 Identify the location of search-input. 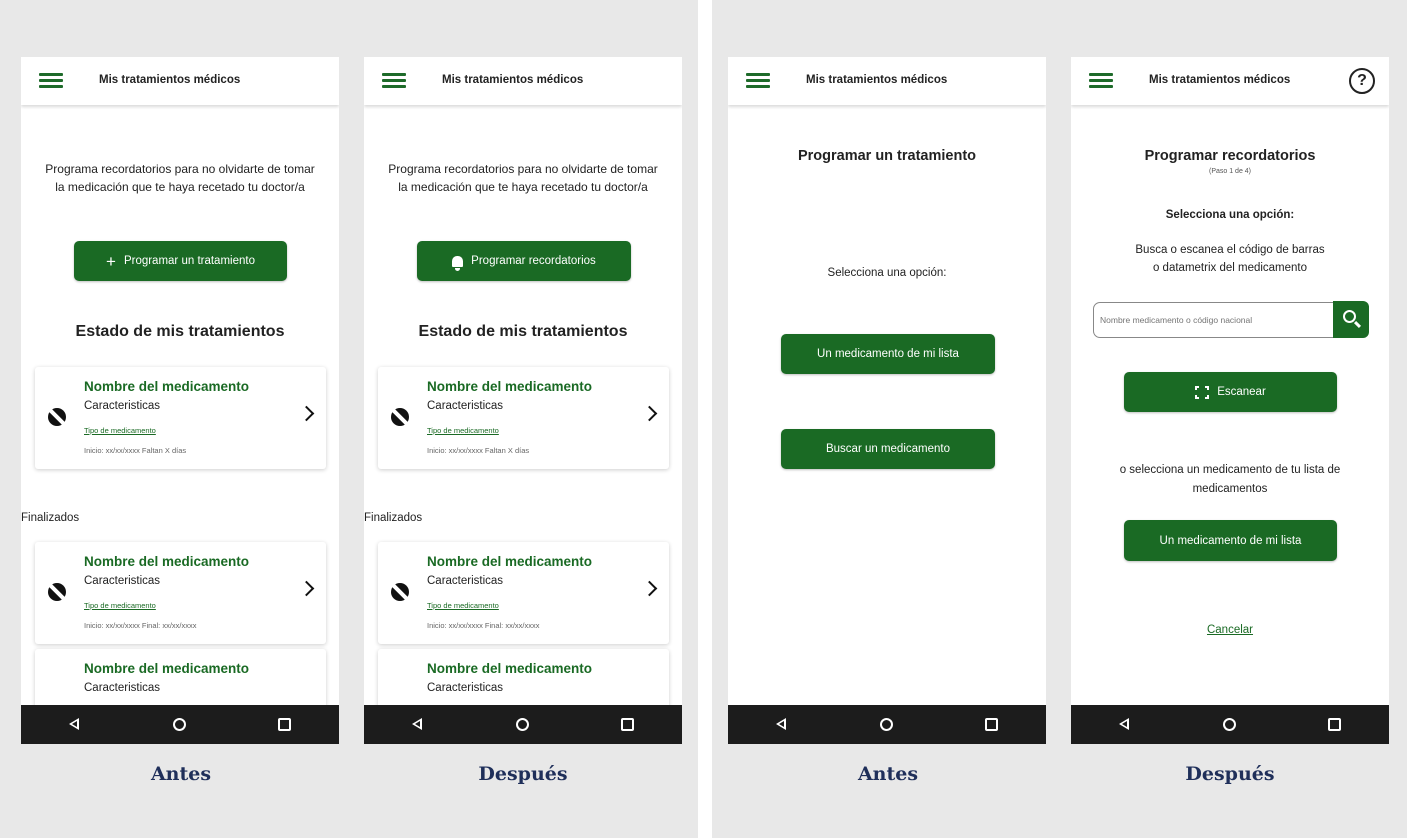
(1224, 320).